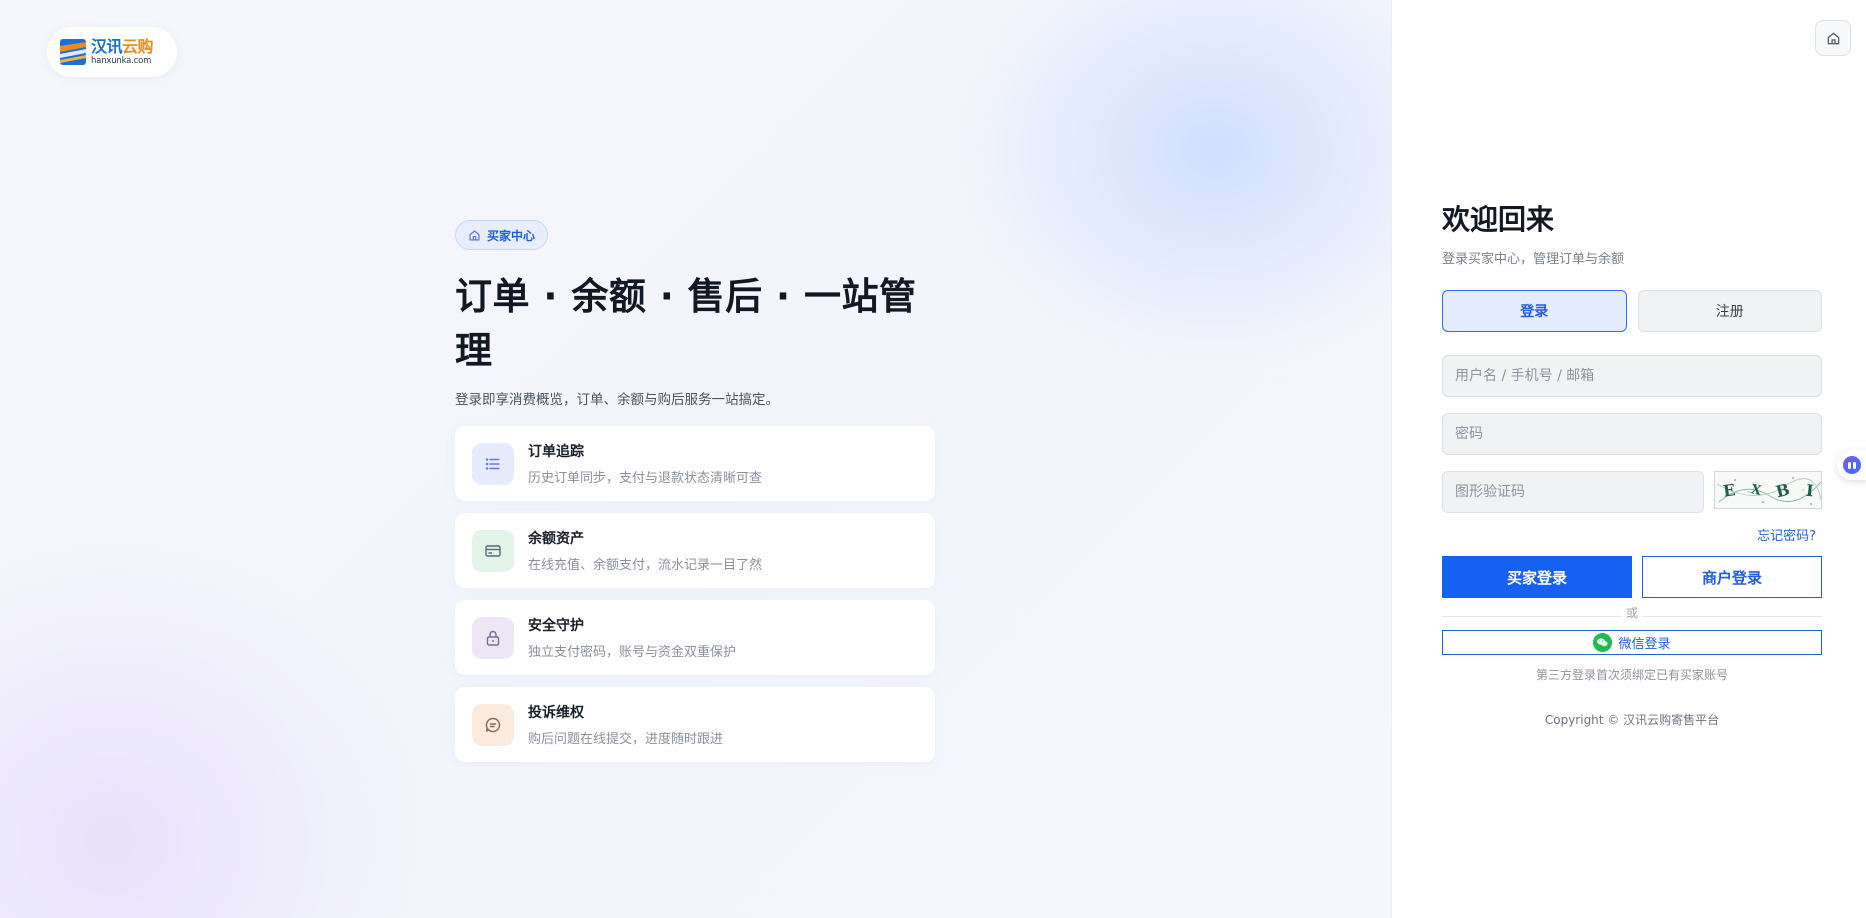 This screenshot has width=1866, height=918. I want to click on feature-title: 安全守护, so click(556, 626).